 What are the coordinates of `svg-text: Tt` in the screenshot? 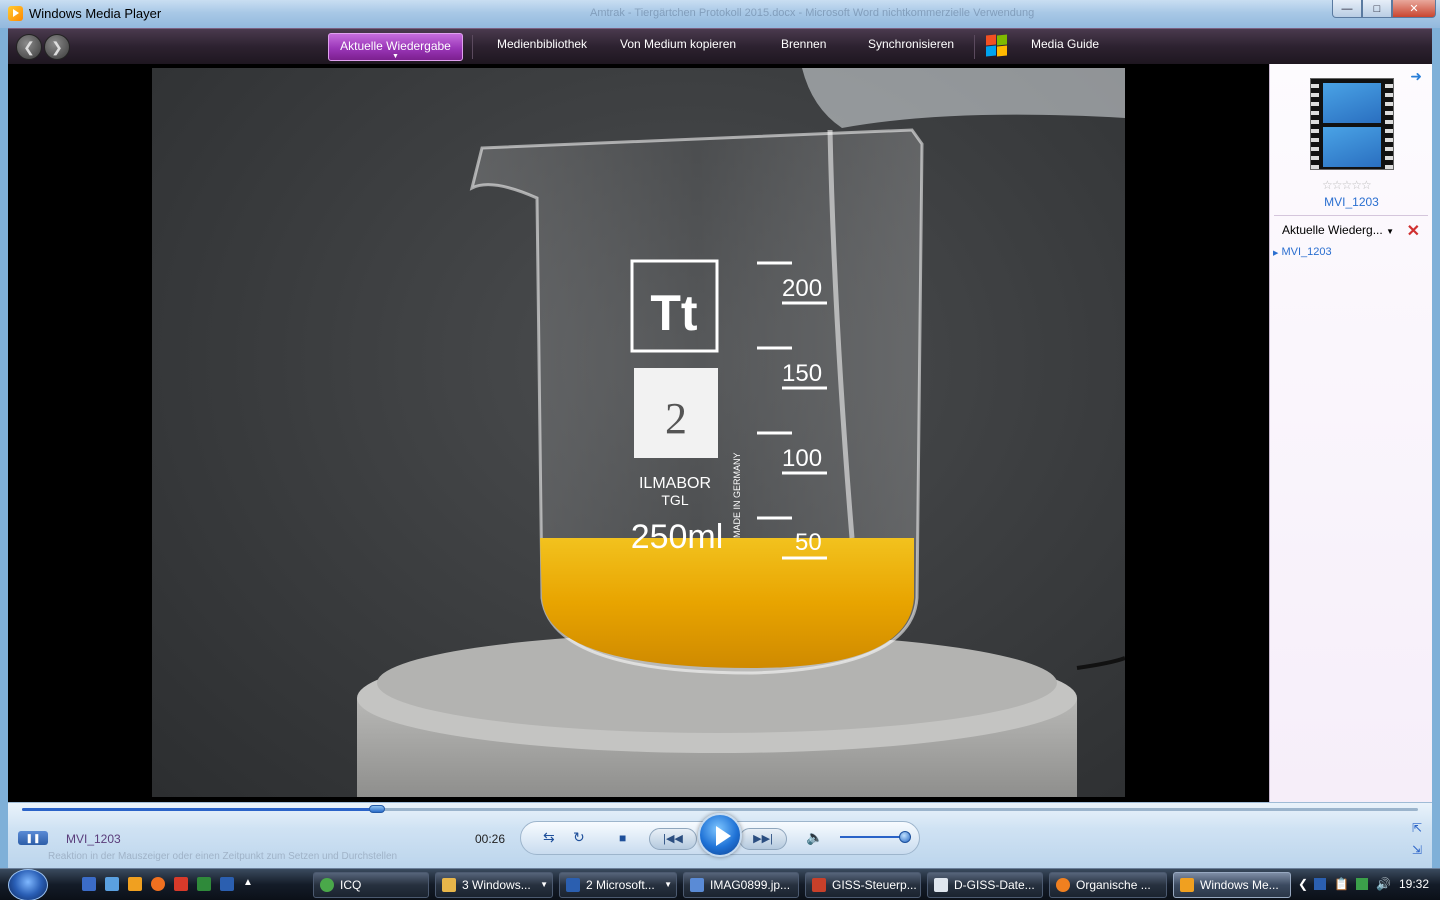 It's located at (674, 313).